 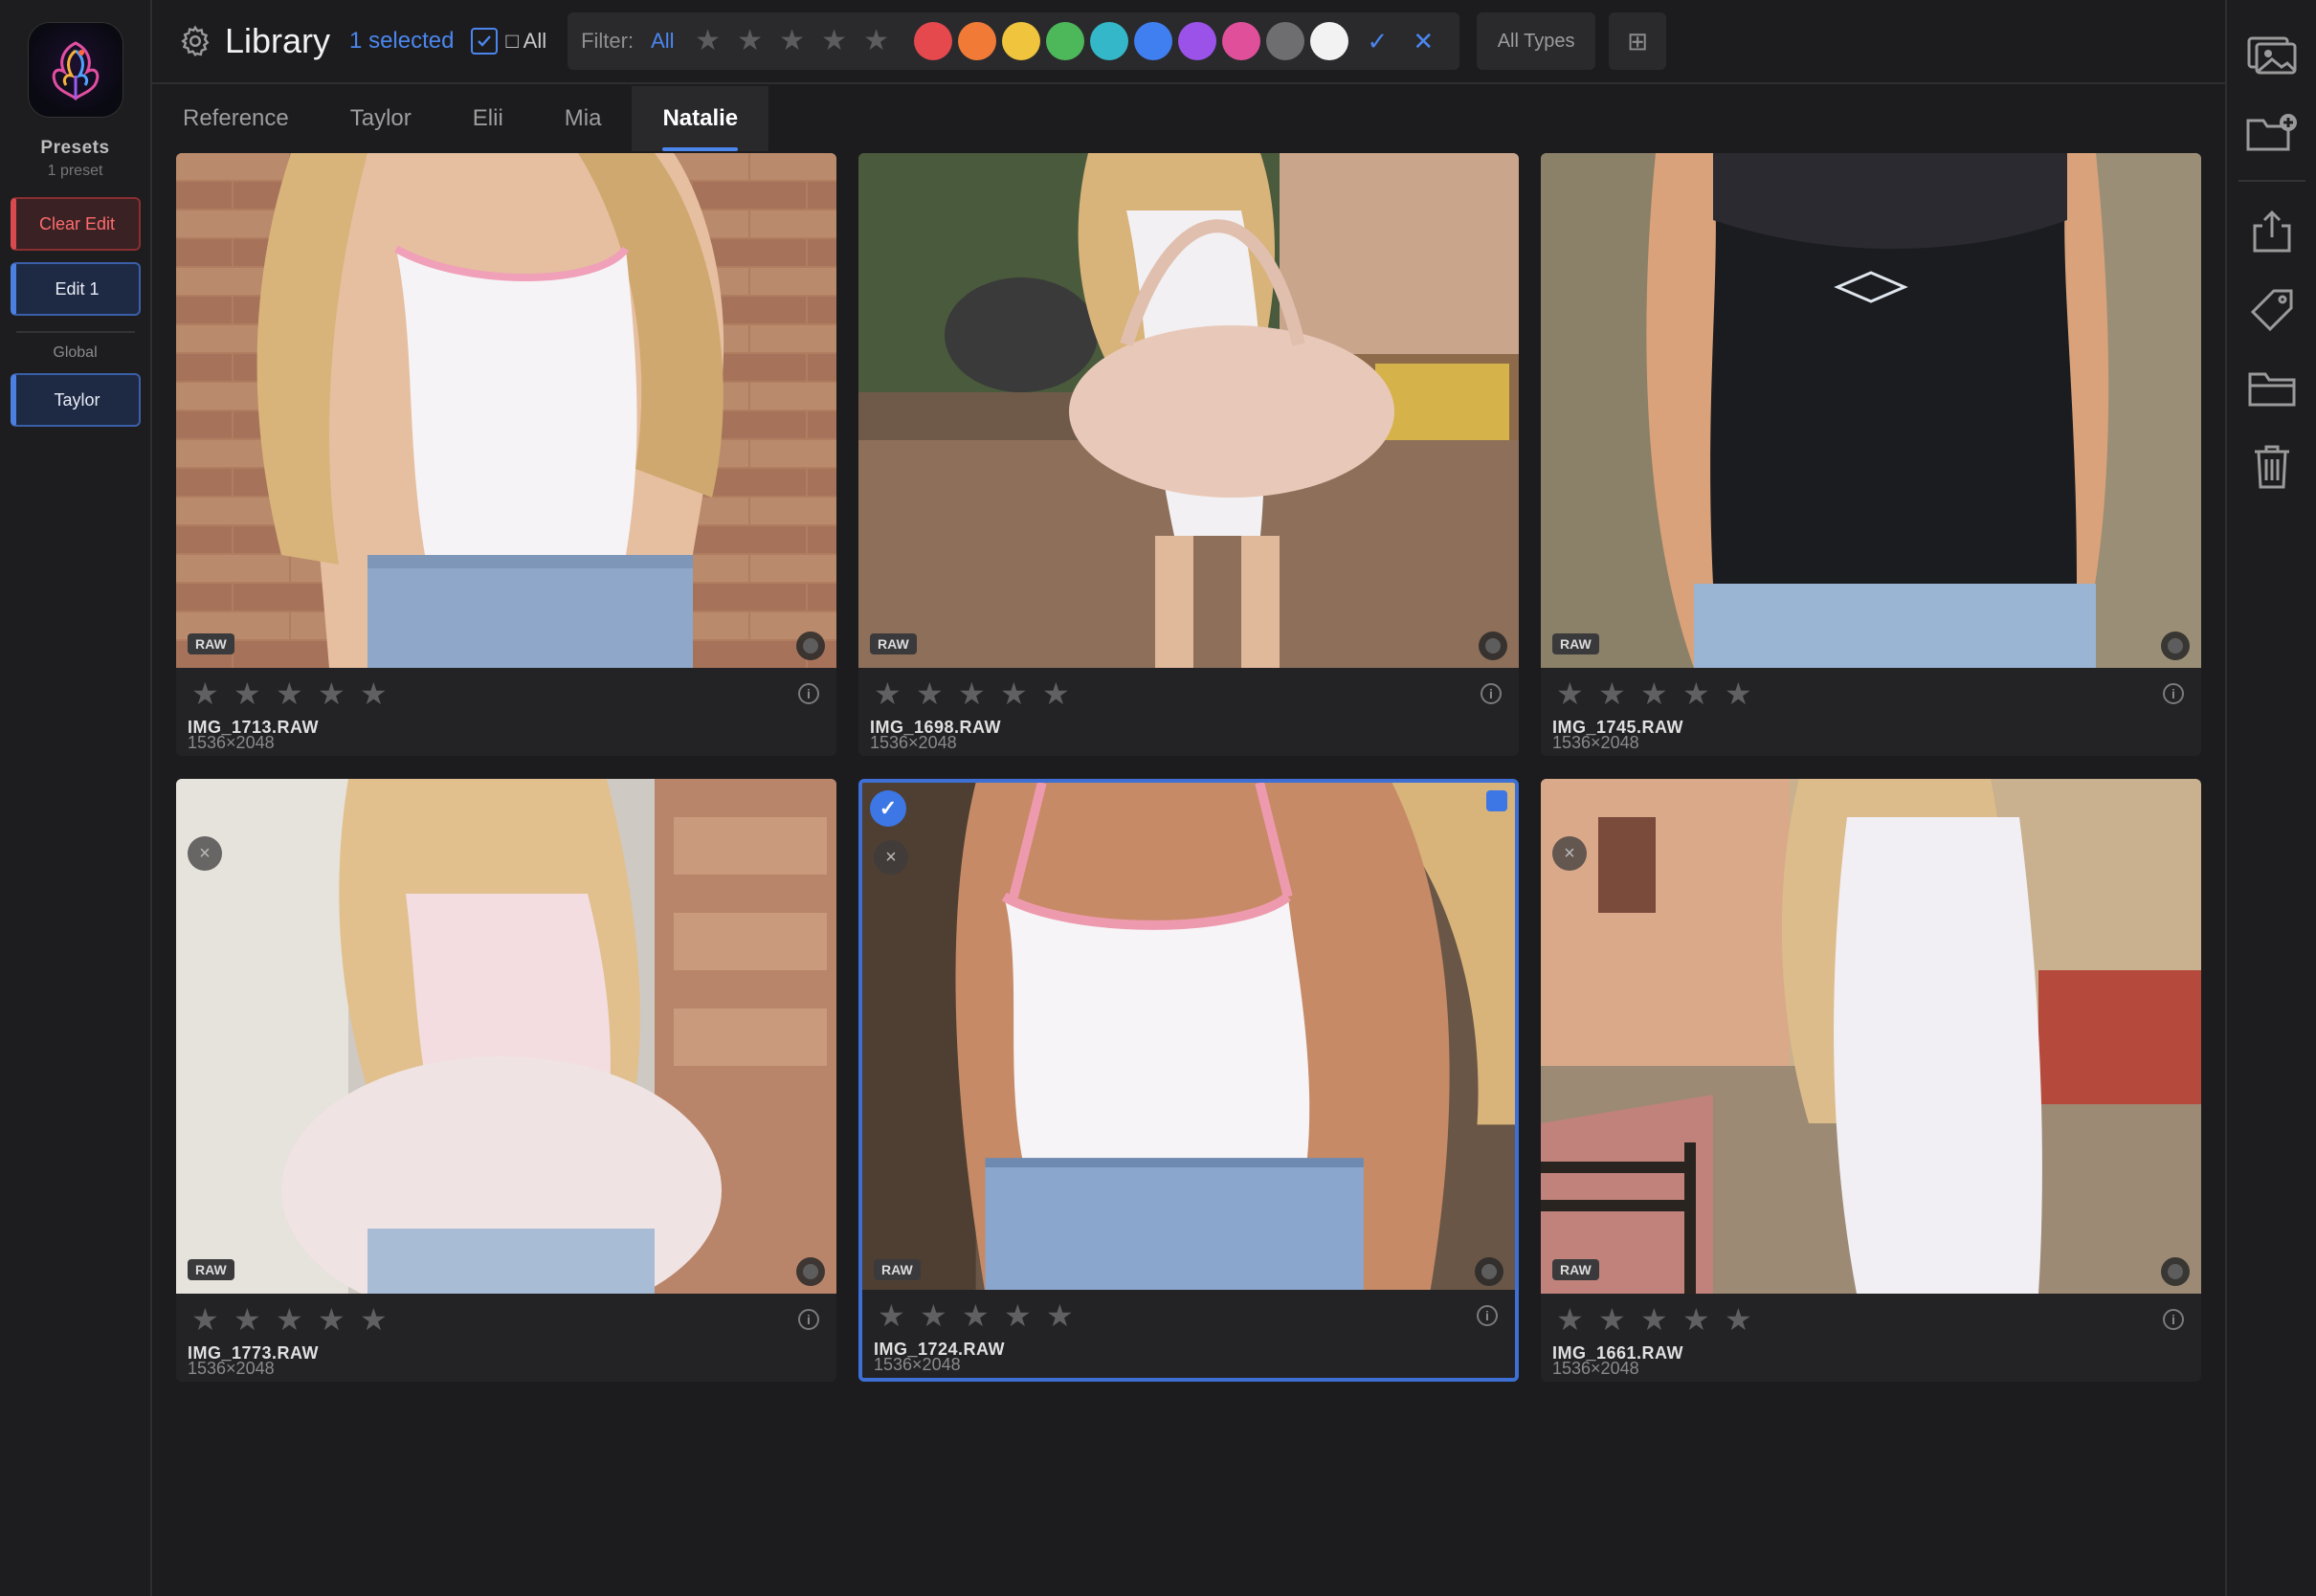 I want to click on tab-natalie: Natalie, so click(x=700, y=119).